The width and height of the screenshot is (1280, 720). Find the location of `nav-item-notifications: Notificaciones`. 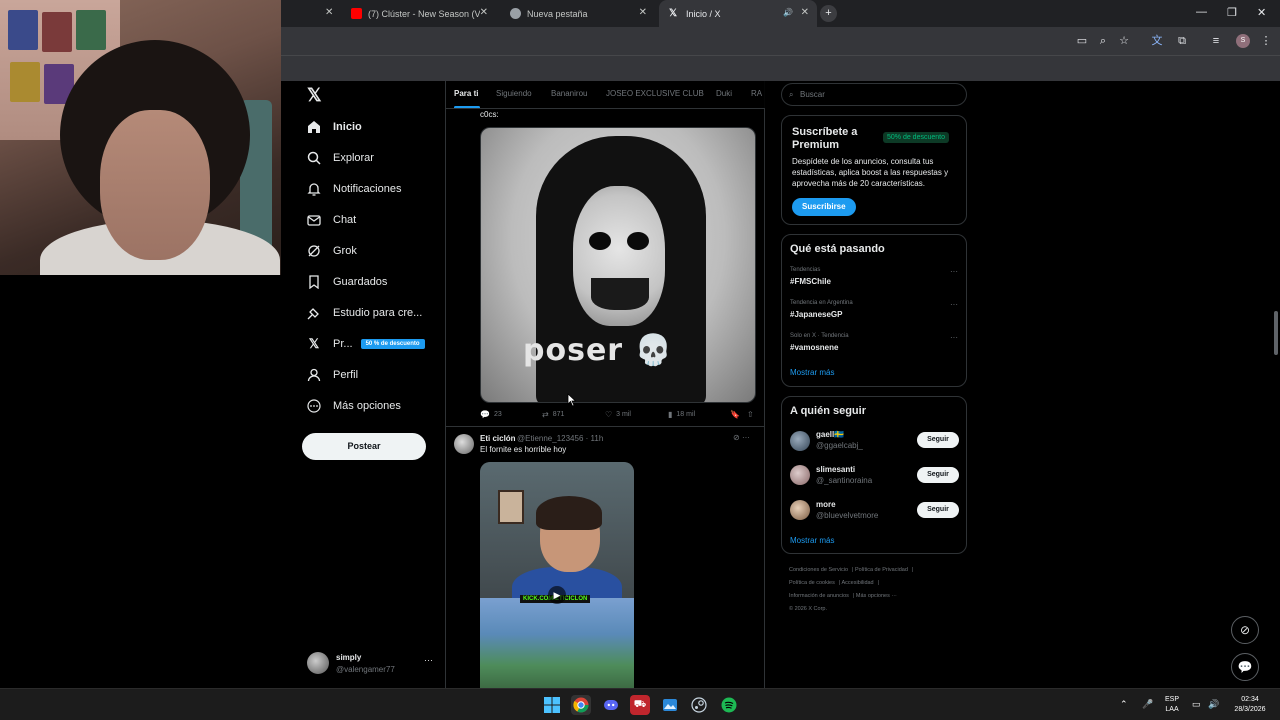

nav-item-notifications: Notificaciones is located at coordinates (354, 189).